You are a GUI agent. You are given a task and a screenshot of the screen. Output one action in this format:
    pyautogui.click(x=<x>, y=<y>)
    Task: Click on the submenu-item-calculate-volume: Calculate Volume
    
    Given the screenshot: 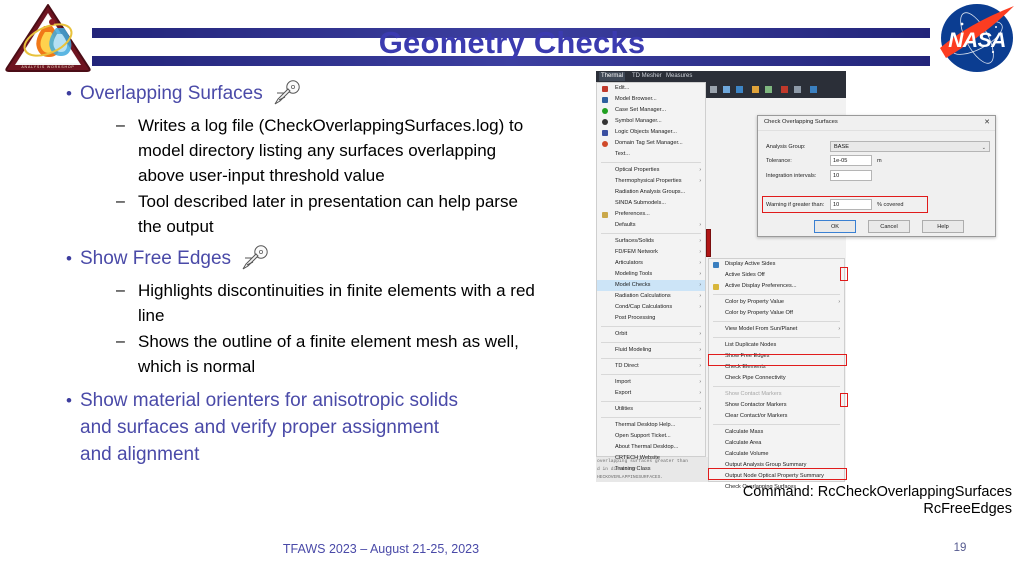 What is the action you would take?
    pyautogui.click(x=776, y=454)
    